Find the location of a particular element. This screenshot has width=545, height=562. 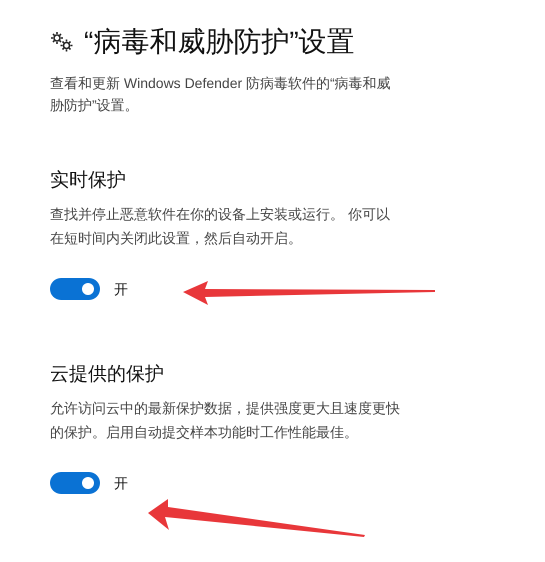

page-title: “病毒和威胁防护”设置 is located at coordinates (219, 42).